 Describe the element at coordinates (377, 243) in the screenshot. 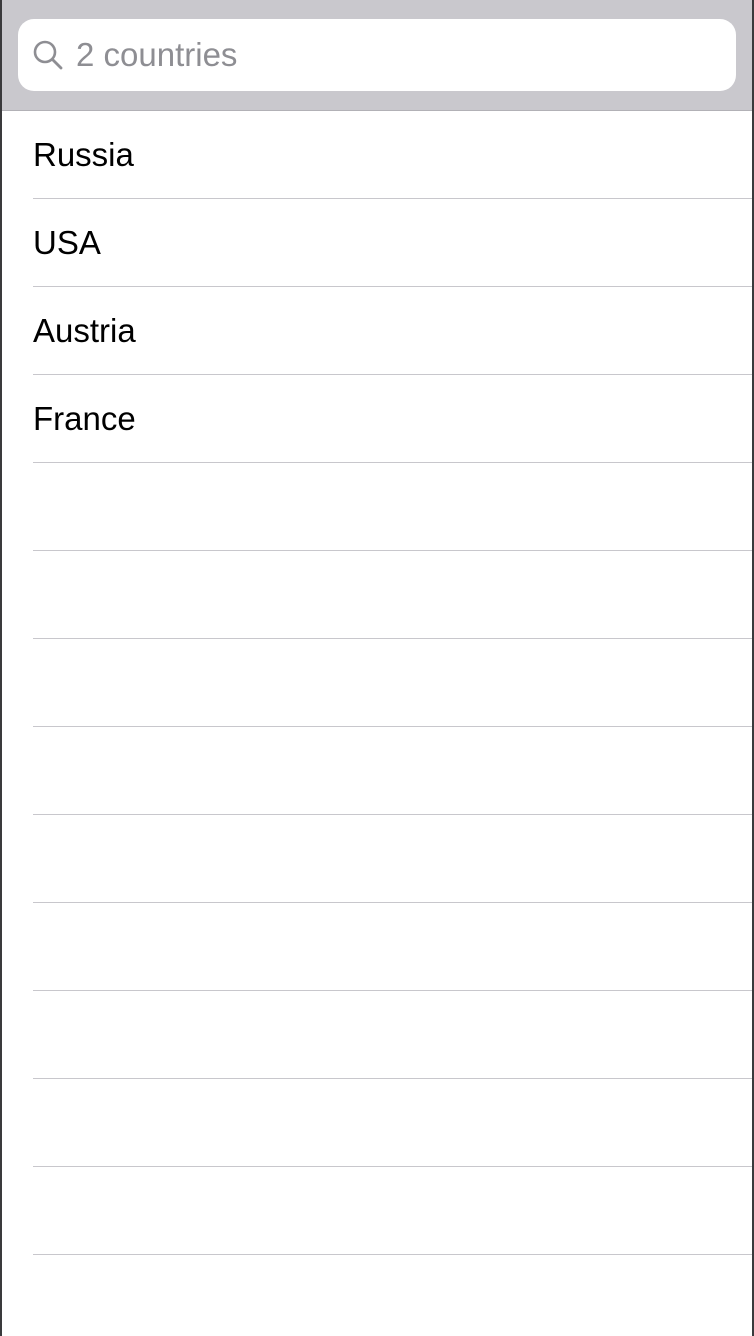

I see `list-item: USA` at that location.